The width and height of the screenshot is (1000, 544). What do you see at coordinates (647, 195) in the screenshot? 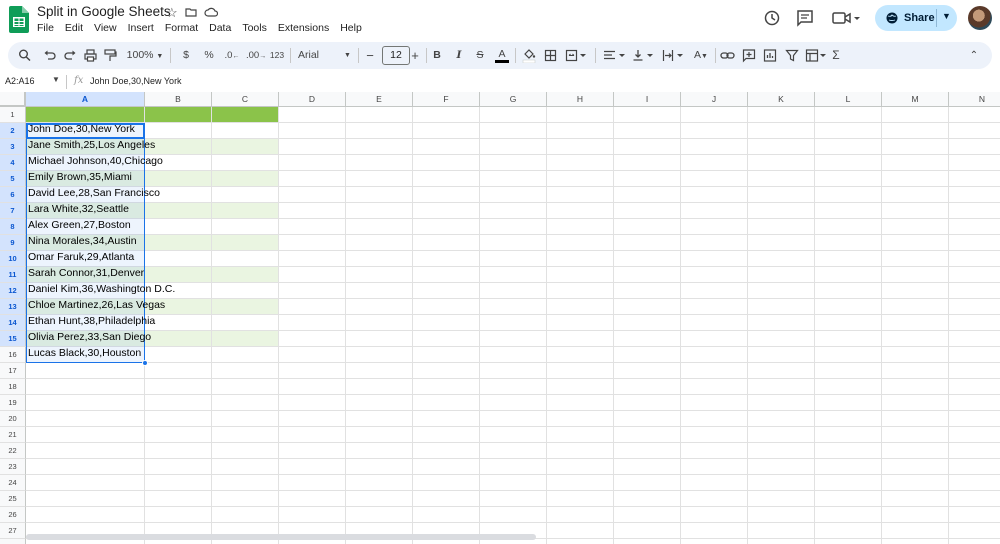
I see `cell-i6` at bounding box center [647, 195].